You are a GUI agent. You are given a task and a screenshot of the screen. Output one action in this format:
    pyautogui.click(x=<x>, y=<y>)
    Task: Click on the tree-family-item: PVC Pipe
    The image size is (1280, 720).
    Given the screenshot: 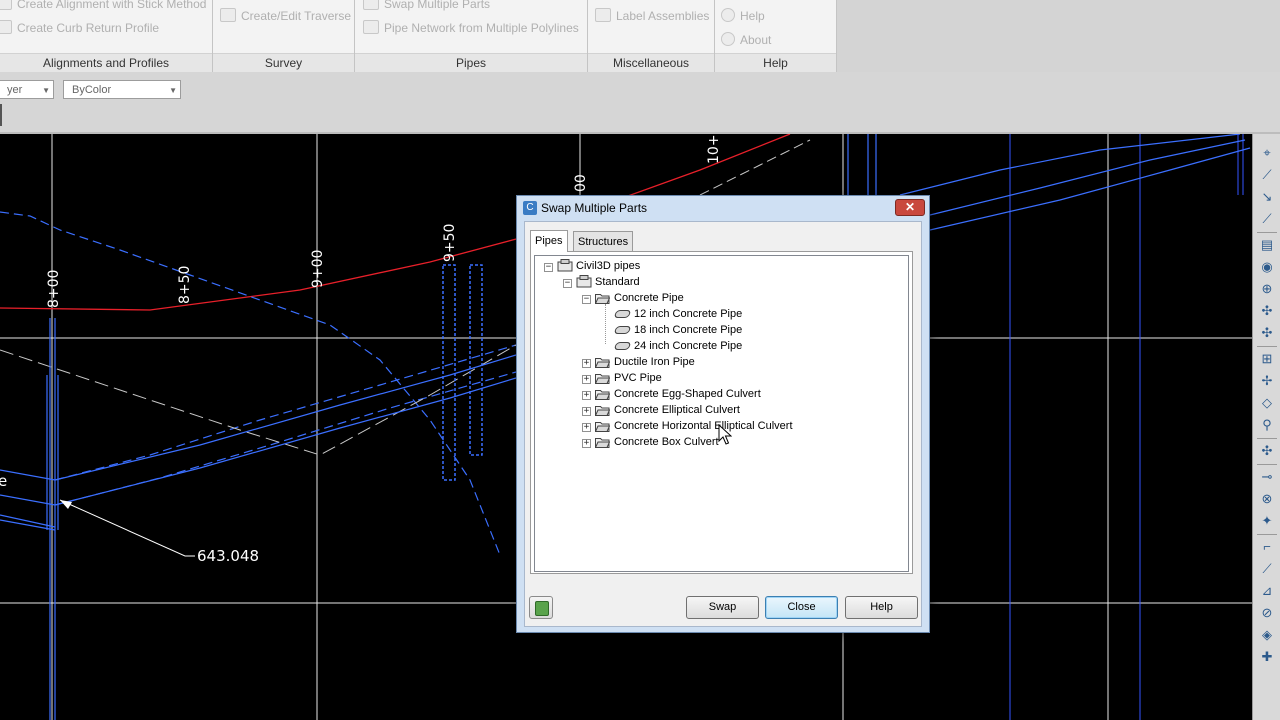 What is the action you would take?
    pyautogui.click(x=638, y=378)
    